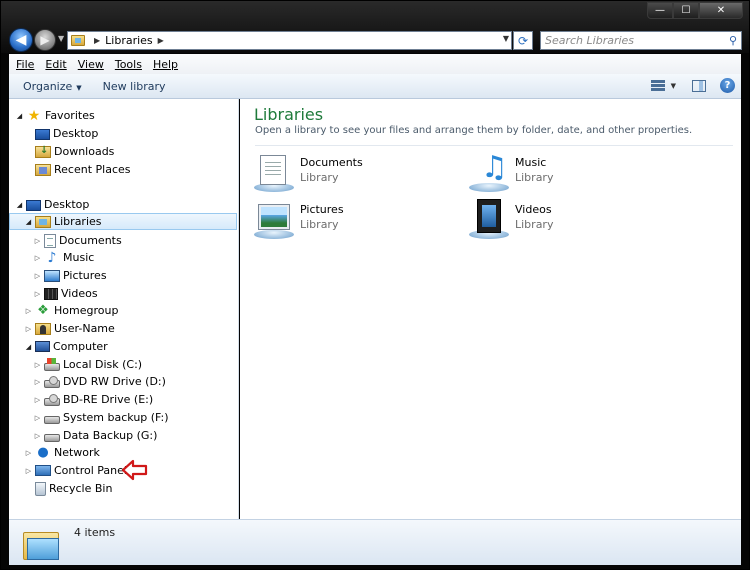 The height and width of the screenshot is (570, 750). What do you see at coordinates (78, 40) in the screenshot?
I see `libraries-icon` at bounding box center [78, 40].